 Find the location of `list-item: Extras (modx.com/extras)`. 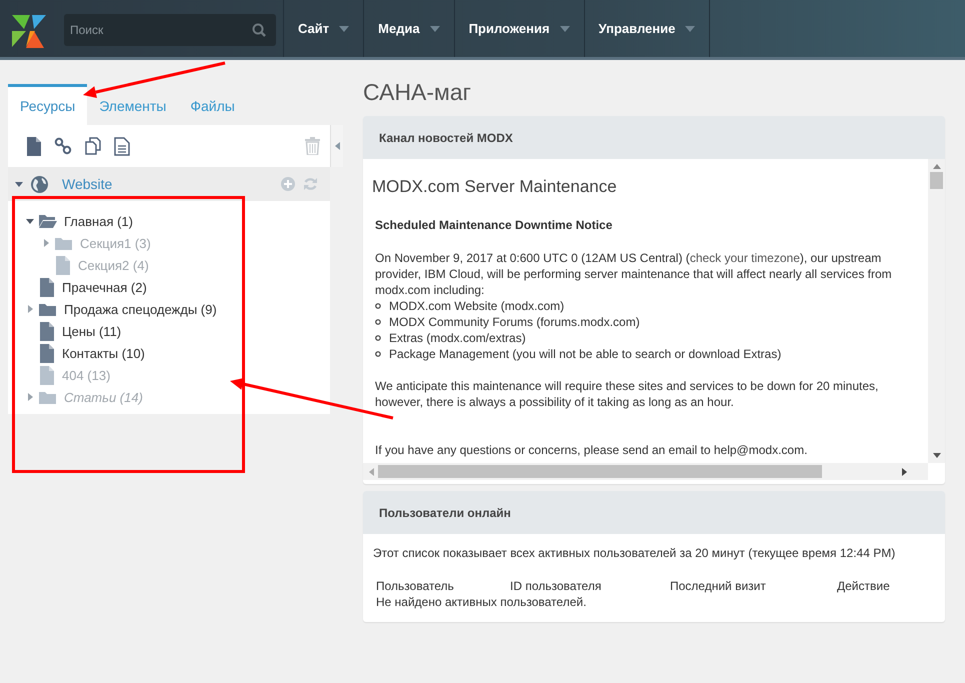

list-item: Extras (modx.com/extras) is located at coordinates (457, 338).